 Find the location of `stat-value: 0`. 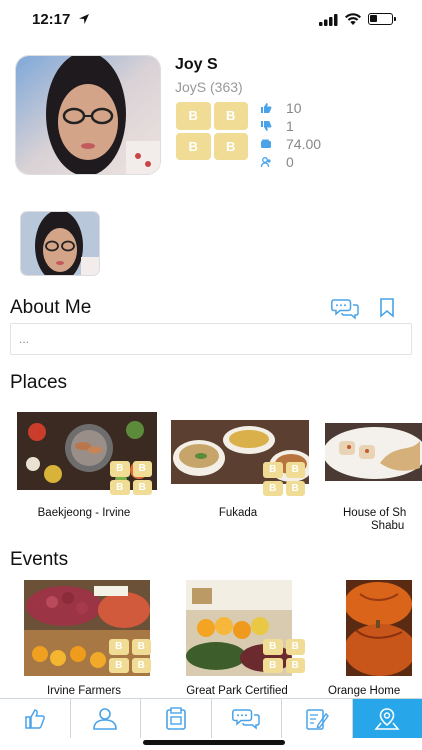

stat-value: 0 is located at coordinates (290, 162).